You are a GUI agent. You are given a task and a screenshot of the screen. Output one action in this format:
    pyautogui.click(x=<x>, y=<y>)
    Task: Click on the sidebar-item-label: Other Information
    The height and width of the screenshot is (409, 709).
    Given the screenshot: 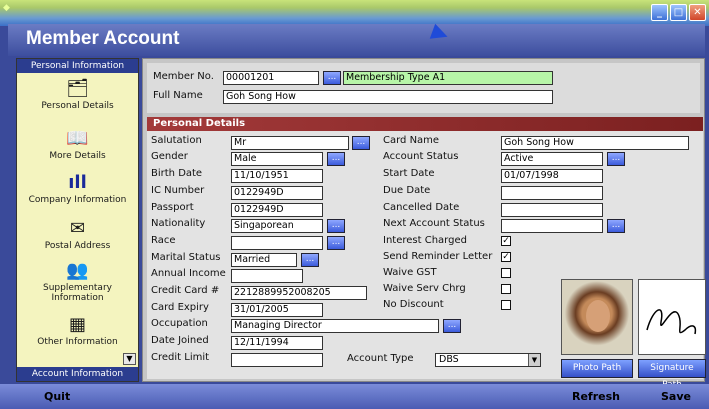 What is the action you would take?
    pyautogui.click(x=77, y=342)
    